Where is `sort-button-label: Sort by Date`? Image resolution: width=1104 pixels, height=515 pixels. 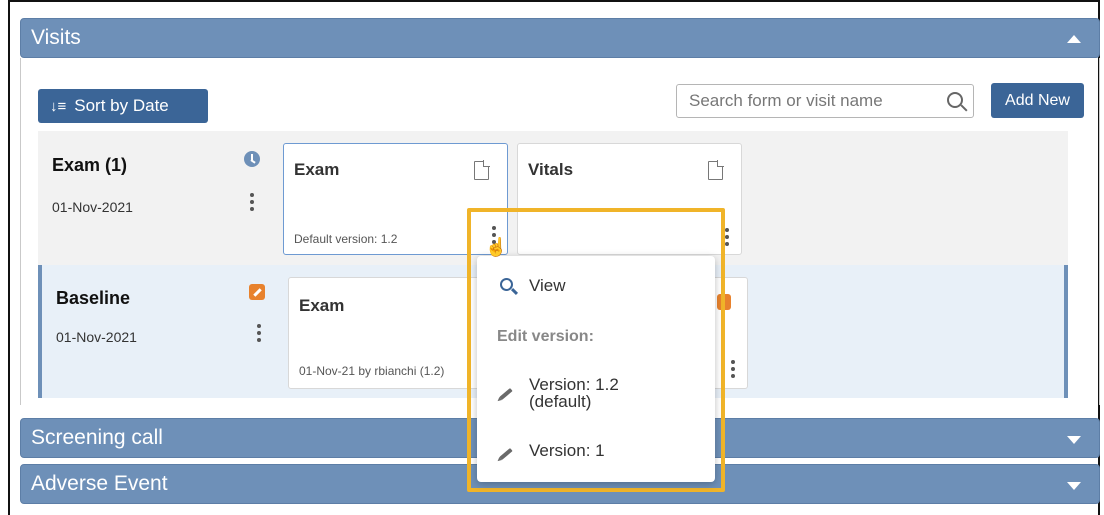
sort-button-label: Sort by Date is located at coordinates (121, 105).